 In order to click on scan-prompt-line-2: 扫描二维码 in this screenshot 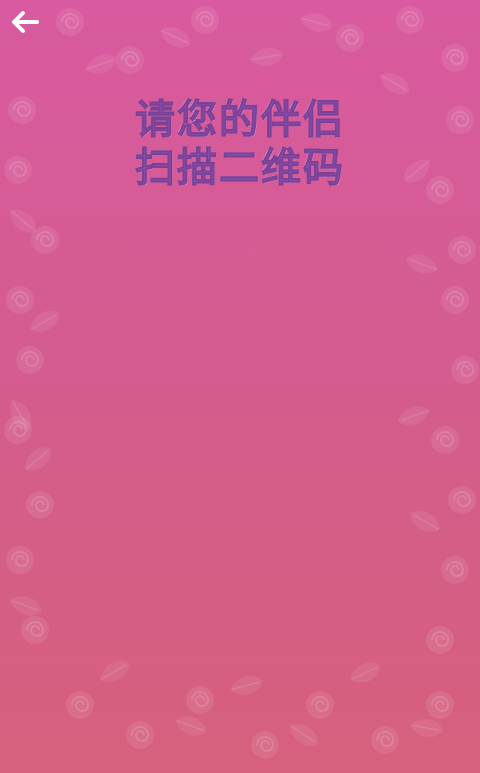, I will do `click(239, 168)`.